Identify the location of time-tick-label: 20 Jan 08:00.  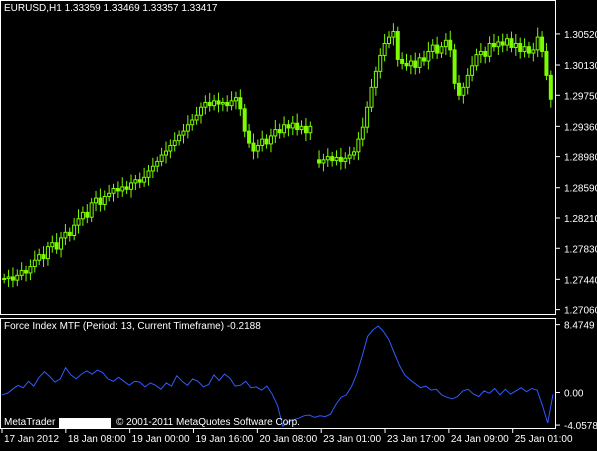
(288, 439).